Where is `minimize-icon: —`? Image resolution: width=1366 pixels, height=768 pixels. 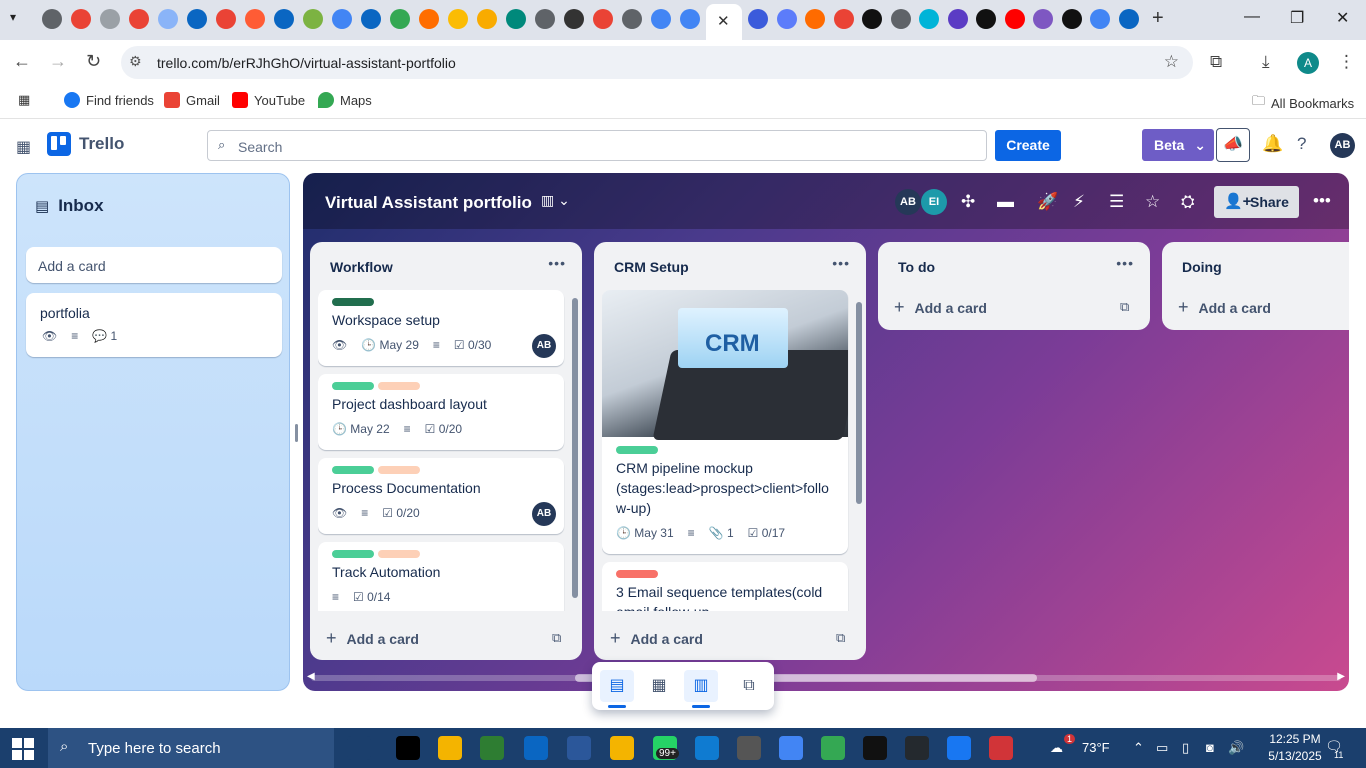 minimize-icon: — is located at coordinates (1252, 17).